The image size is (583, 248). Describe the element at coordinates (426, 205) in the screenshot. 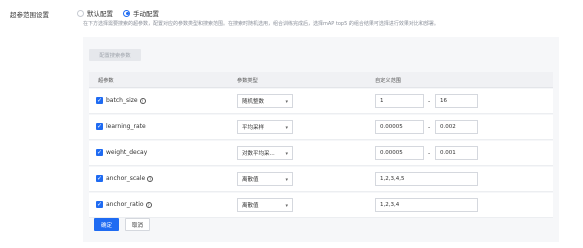

I see `discrete-values-input: 1,2,3,4` at that location.